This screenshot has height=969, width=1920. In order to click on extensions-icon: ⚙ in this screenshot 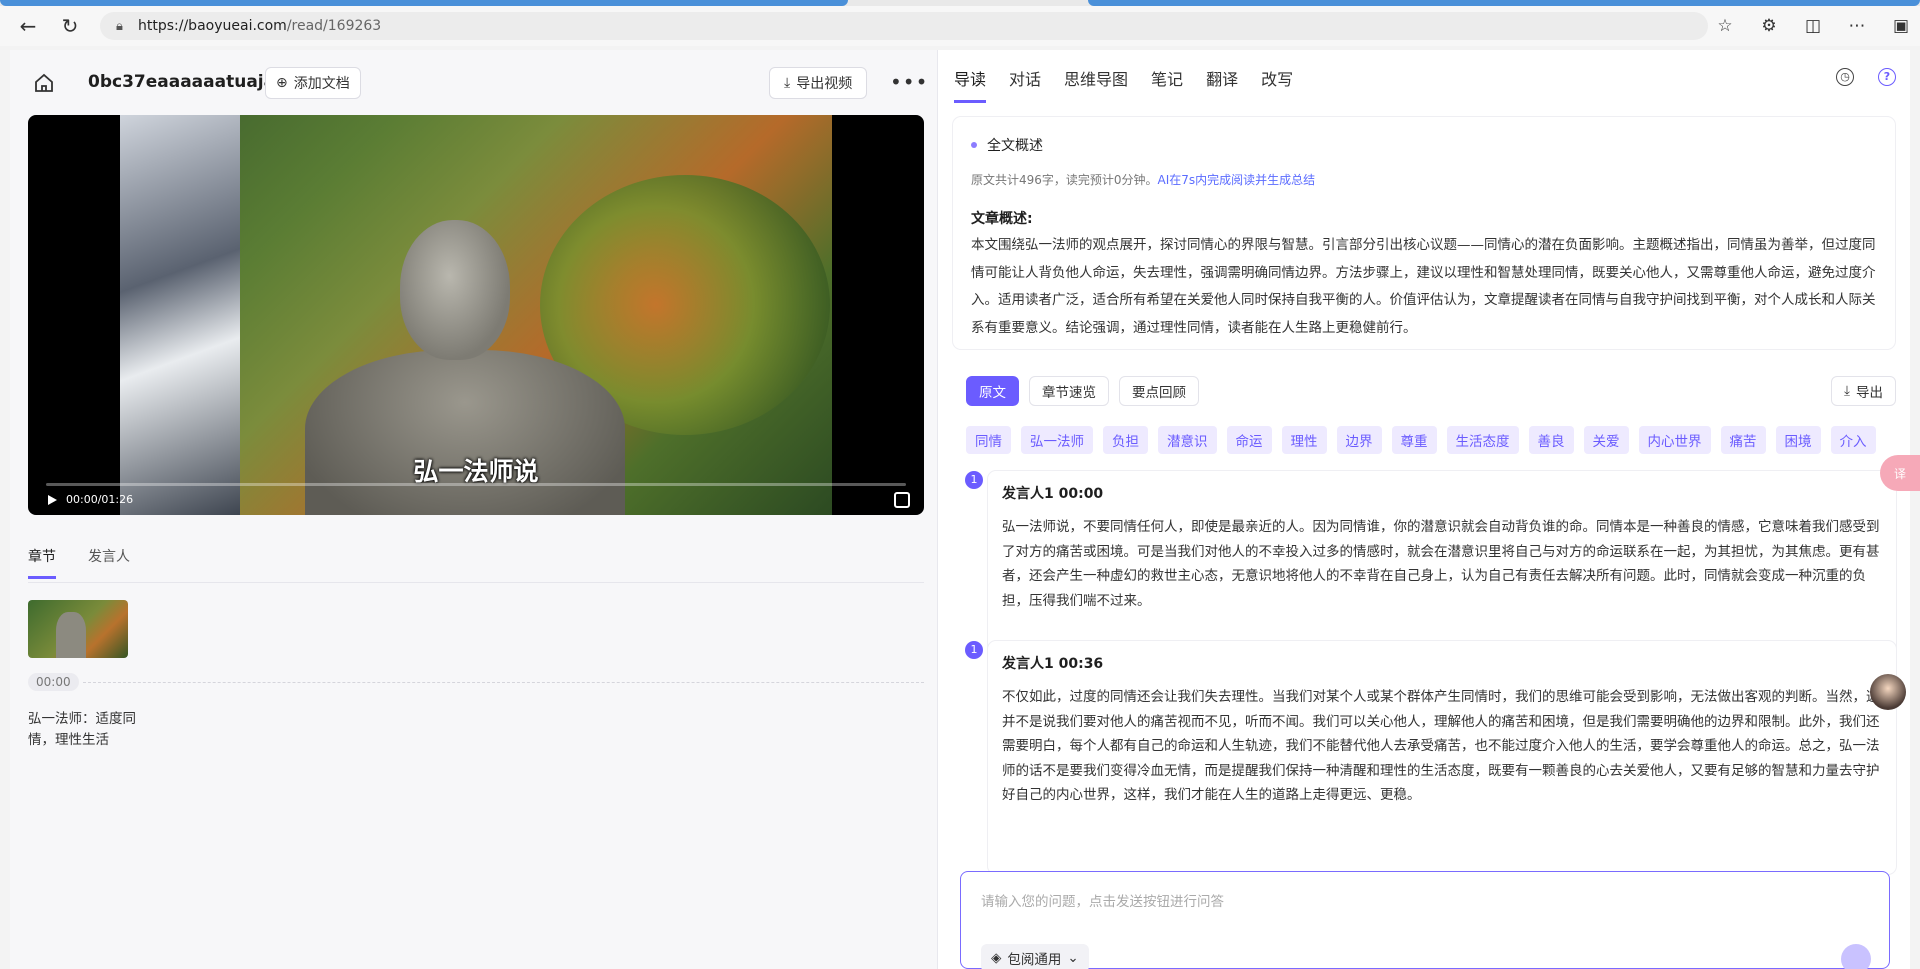, I will do `click(1769, 26)`.